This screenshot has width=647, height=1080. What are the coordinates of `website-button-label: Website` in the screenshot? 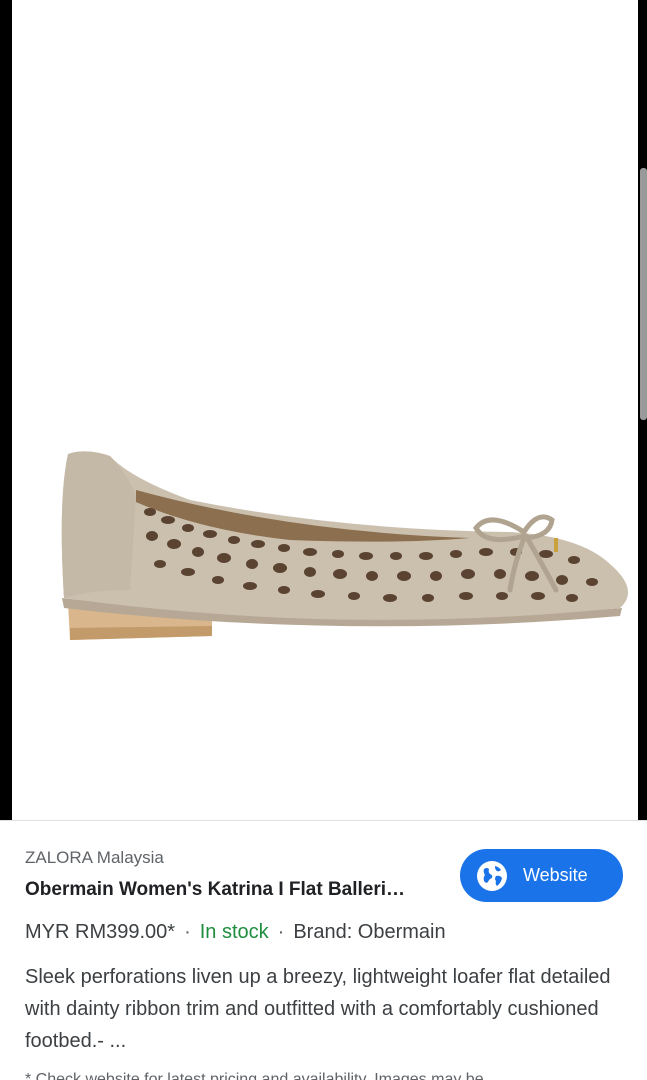 It's located at (555, 875).